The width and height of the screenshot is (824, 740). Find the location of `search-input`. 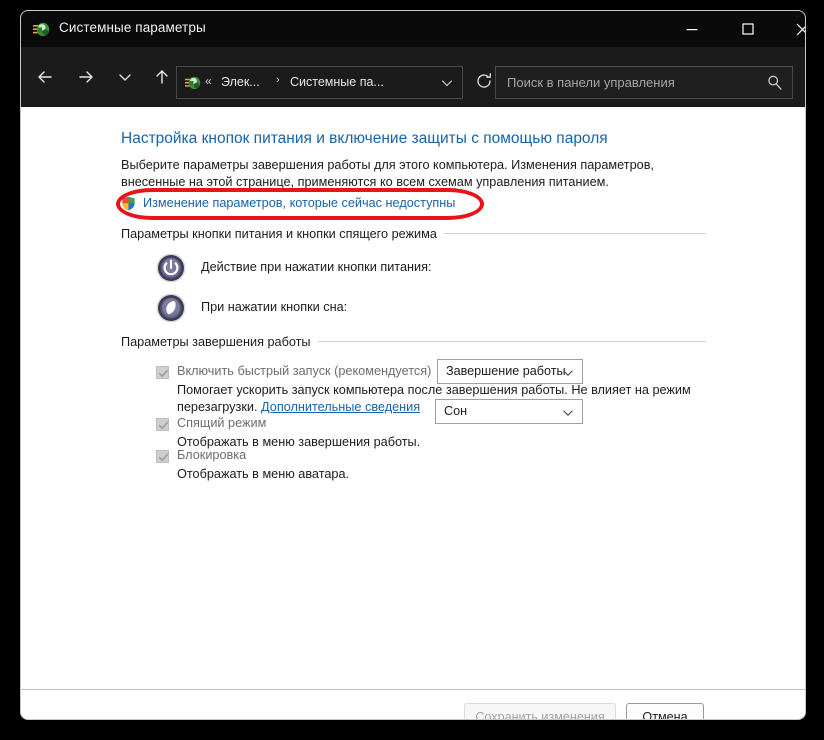

search-input is located at coordinates (627, 82).